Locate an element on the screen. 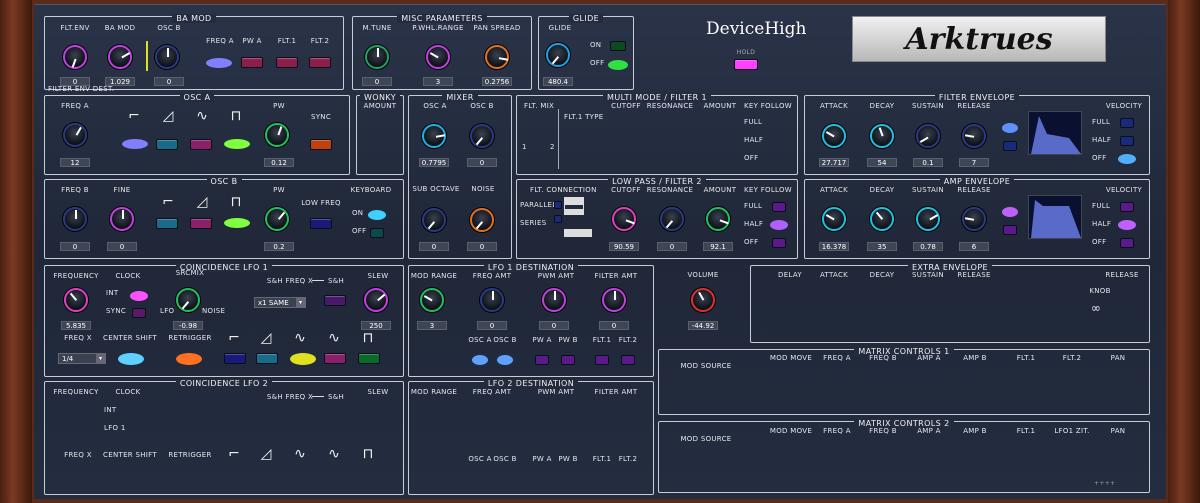  amp-vel-full-button is located at coordinates (1127, 207).